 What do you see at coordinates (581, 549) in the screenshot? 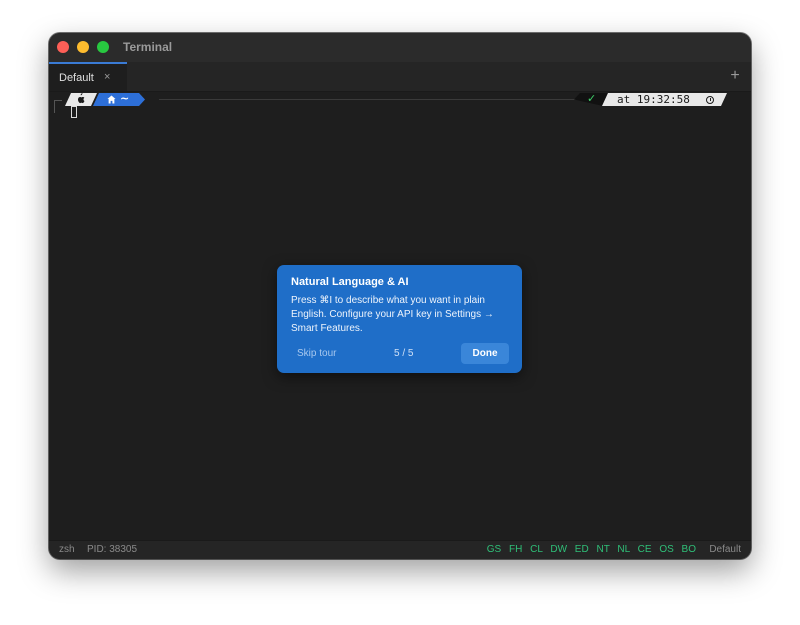
I see `flag-ed: ED` at bounding box center [581, 549].